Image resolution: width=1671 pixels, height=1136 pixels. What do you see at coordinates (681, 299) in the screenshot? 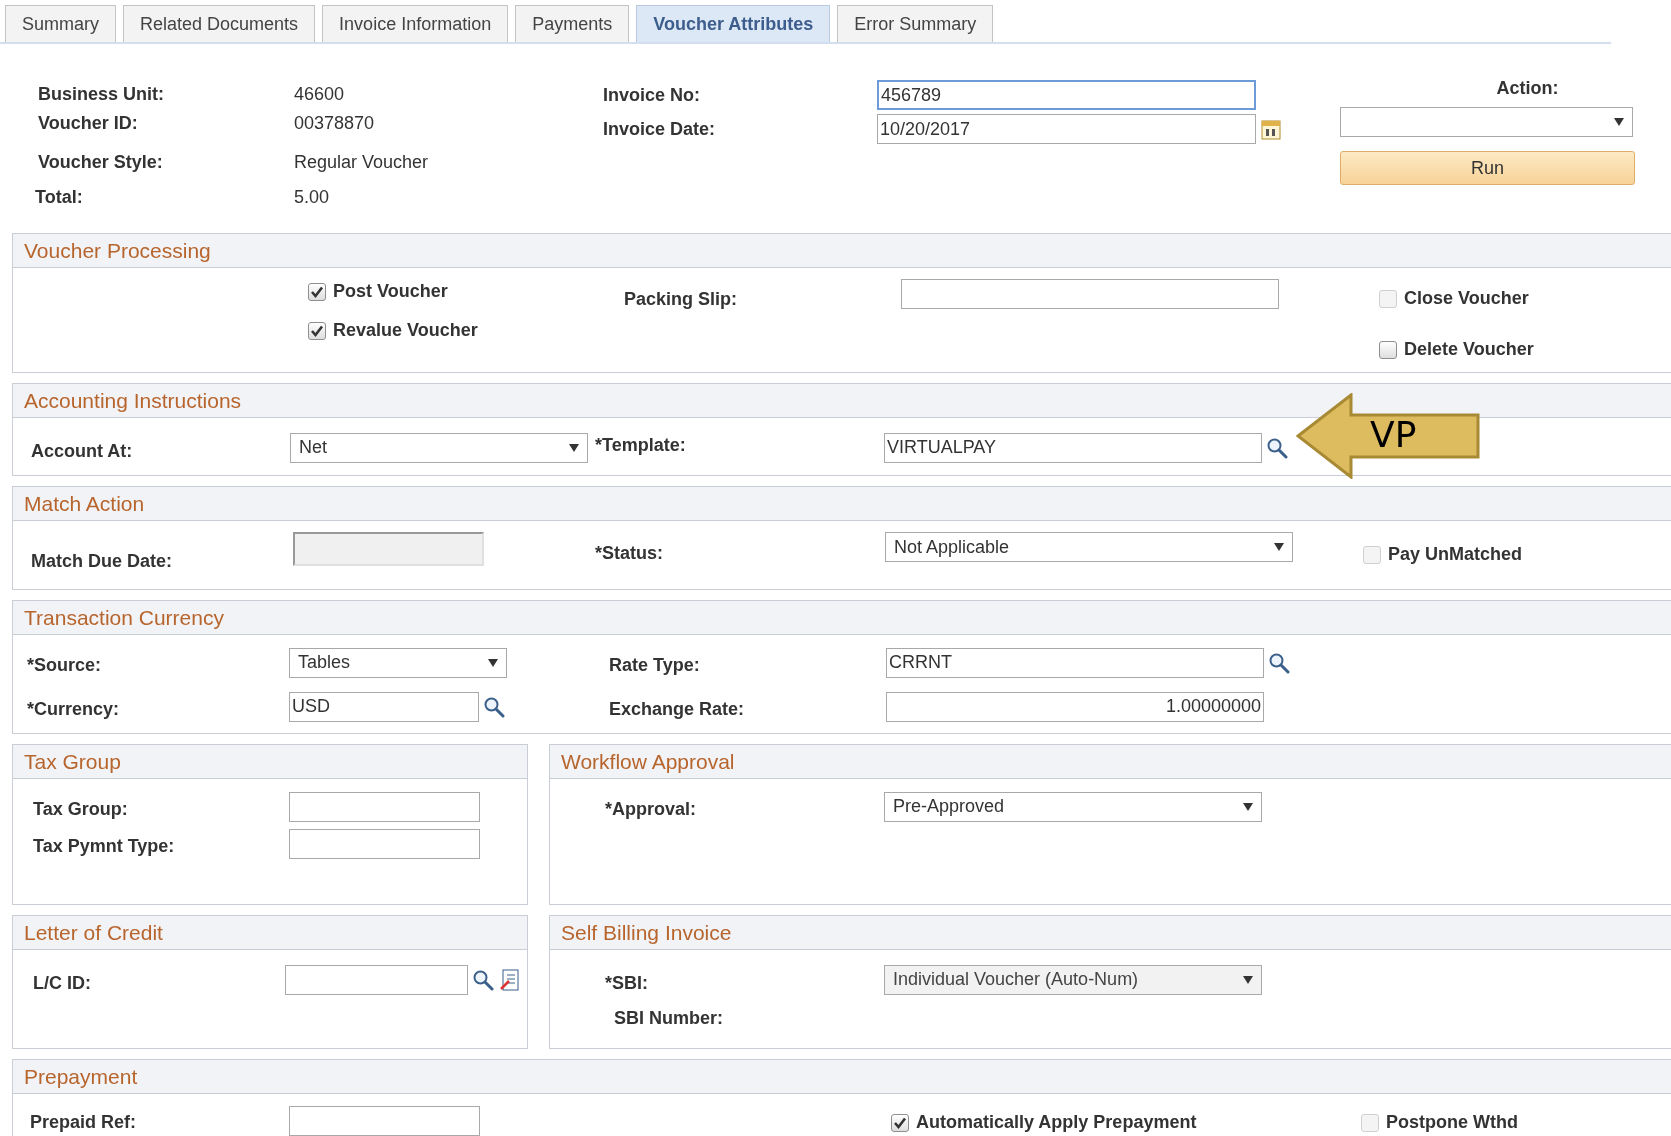
I see `field-label: Packing Slip:` at bounding box center [681, 299].